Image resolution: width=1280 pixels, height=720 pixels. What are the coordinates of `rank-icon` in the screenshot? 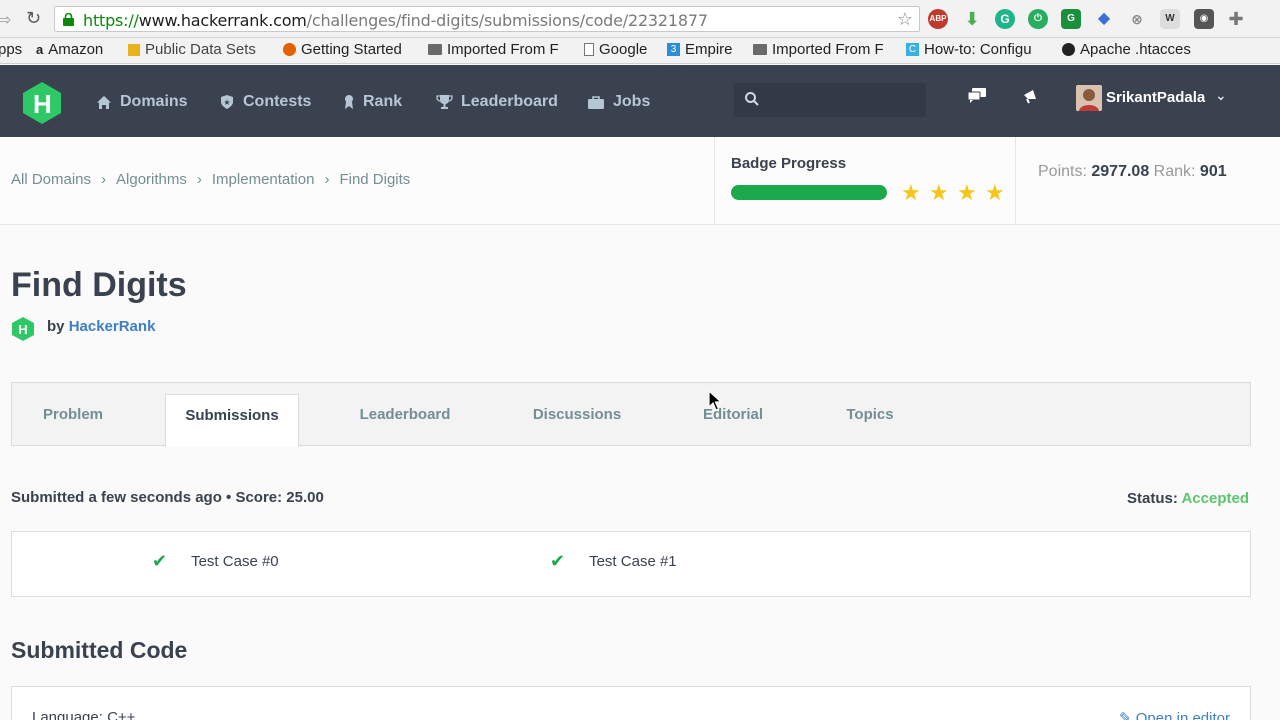 It's located at (349, 102).